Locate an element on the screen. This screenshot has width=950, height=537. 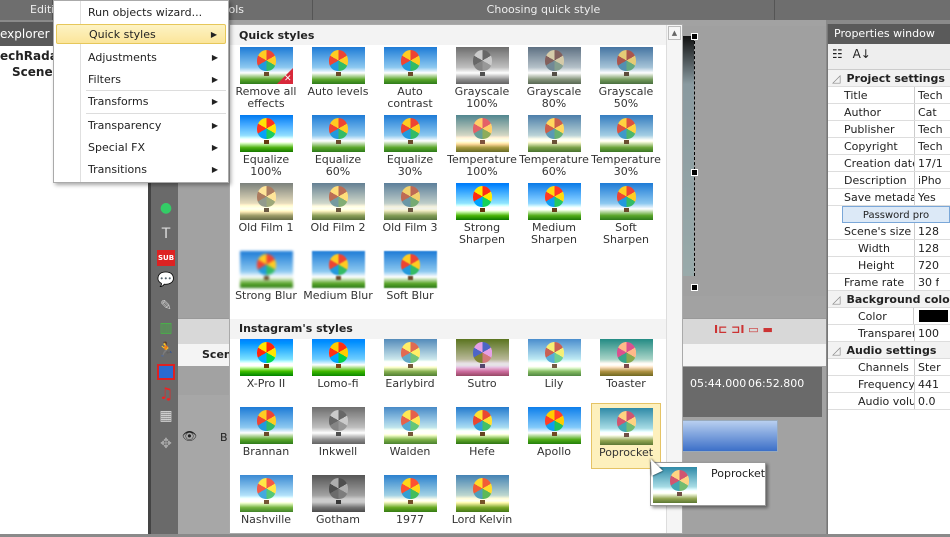
categorized-icon: ☷ is located at coordinates (837, 54).